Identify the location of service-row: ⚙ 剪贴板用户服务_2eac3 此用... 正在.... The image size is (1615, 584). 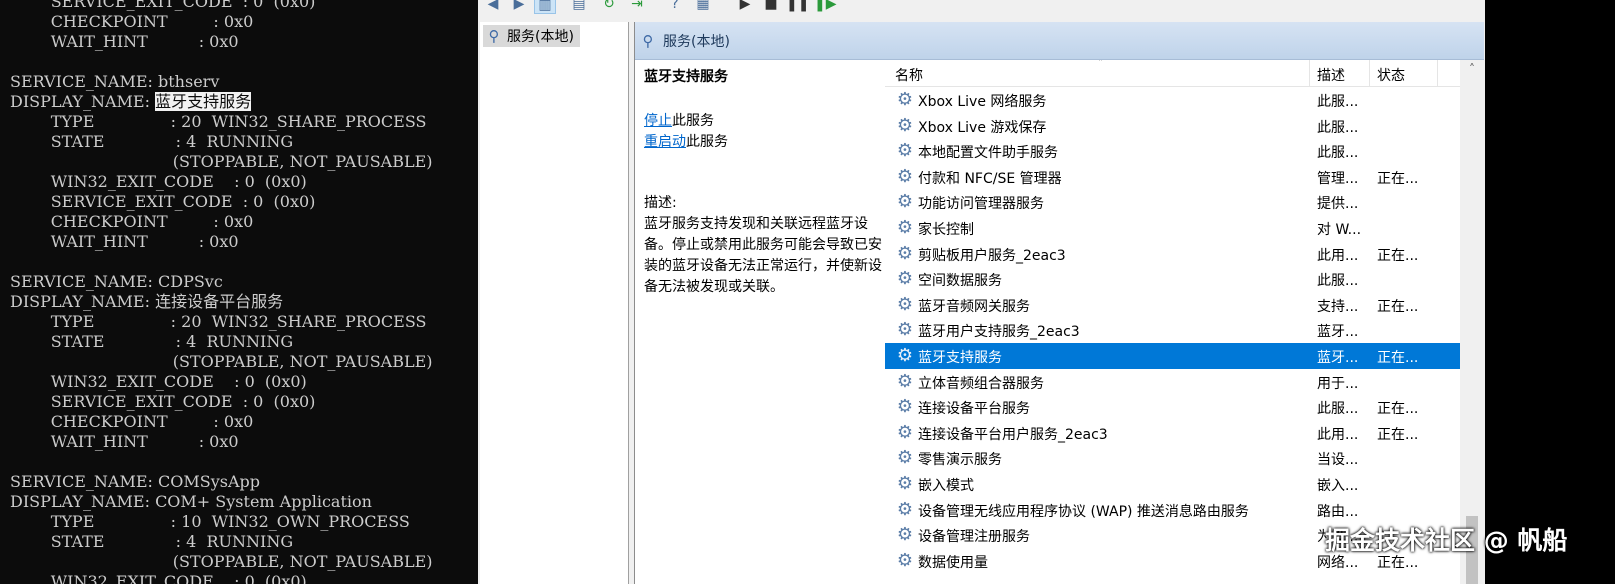
(1172, 254).